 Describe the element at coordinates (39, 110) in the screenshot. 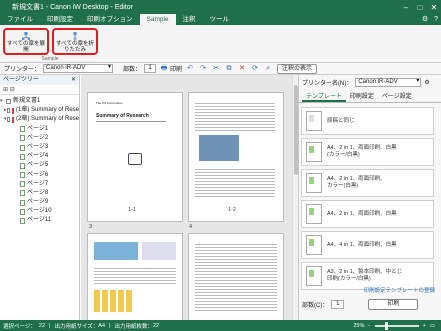

I see `tree-chapter-1: ▸ (1章) Summary of Rese` at that location.